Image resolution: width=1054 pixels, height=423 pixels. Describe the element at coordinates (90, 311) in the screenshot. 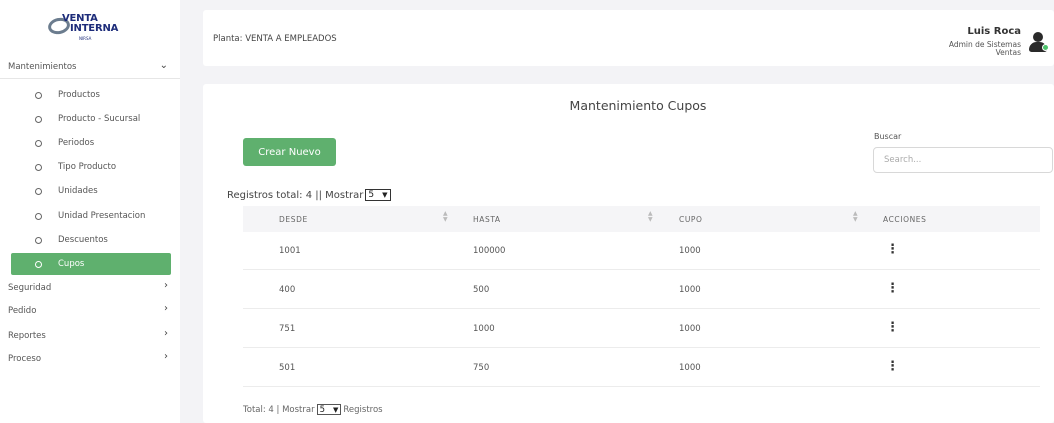

I see `sidebar-section-pedido: Pedido ›` at that location.